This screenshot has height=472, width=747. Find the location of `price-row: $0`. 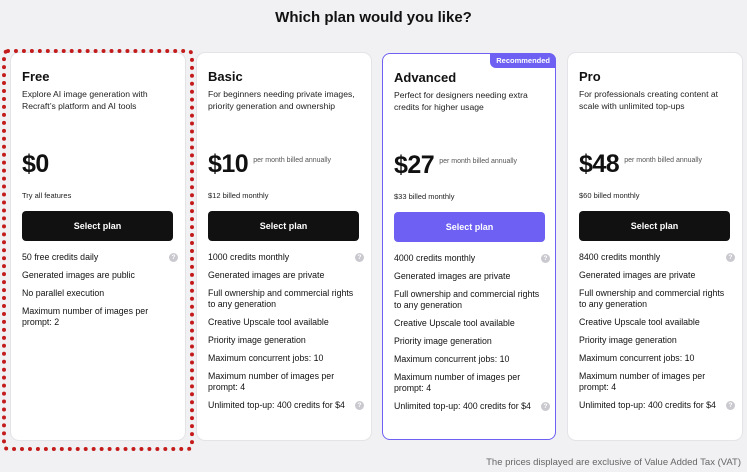

price-row: $0 is located at coordinates (35, 164).